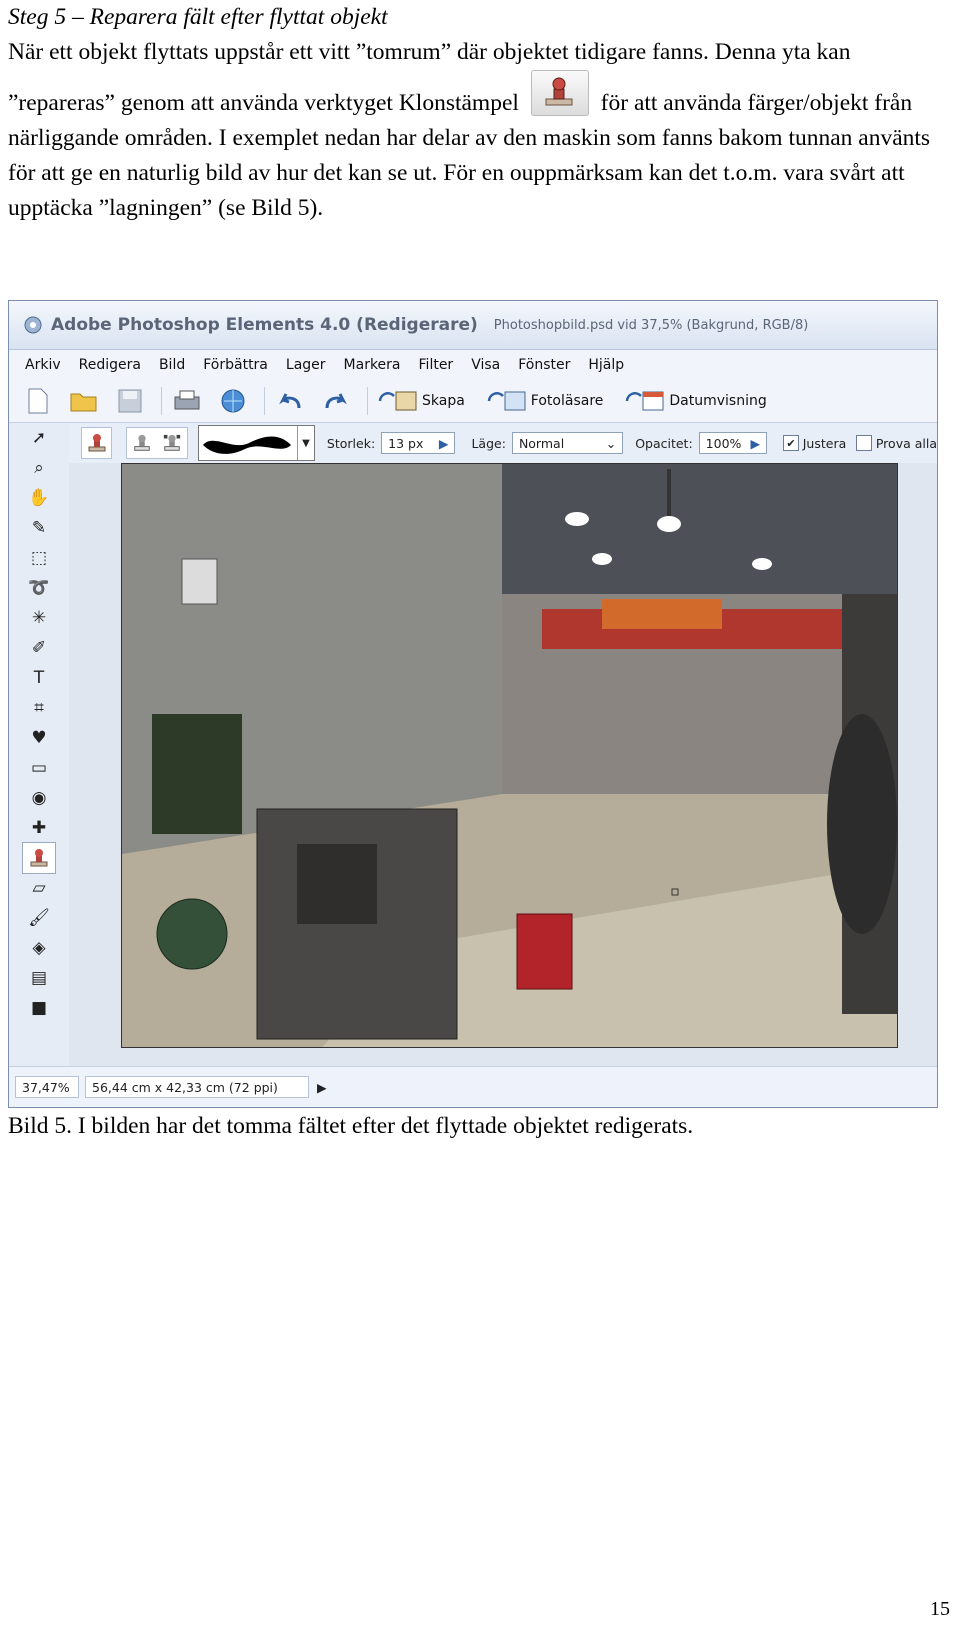 Image resolution: width=960 pixels, height=1634 pixels. I want to click on brush-tool-icon: 🖌, so click(39, 918).